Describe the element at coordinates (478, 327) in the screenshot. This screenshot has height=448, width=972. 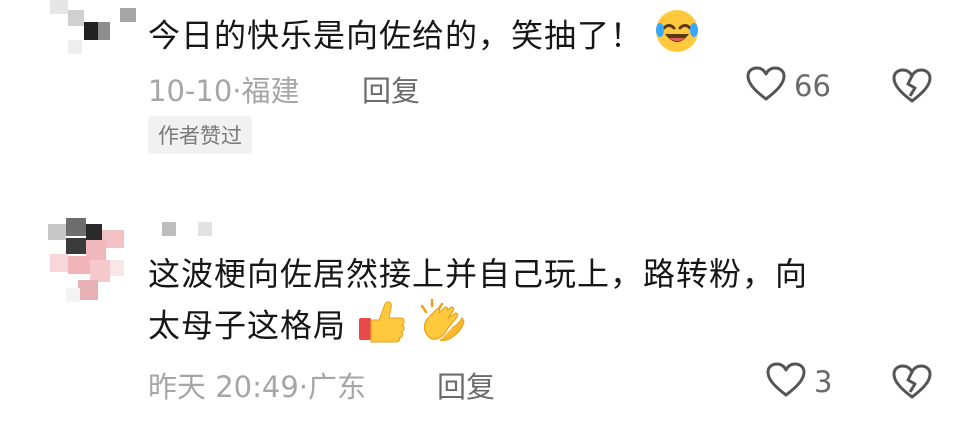
I see `comment-body-line-2: 太母子这格局` at that location.